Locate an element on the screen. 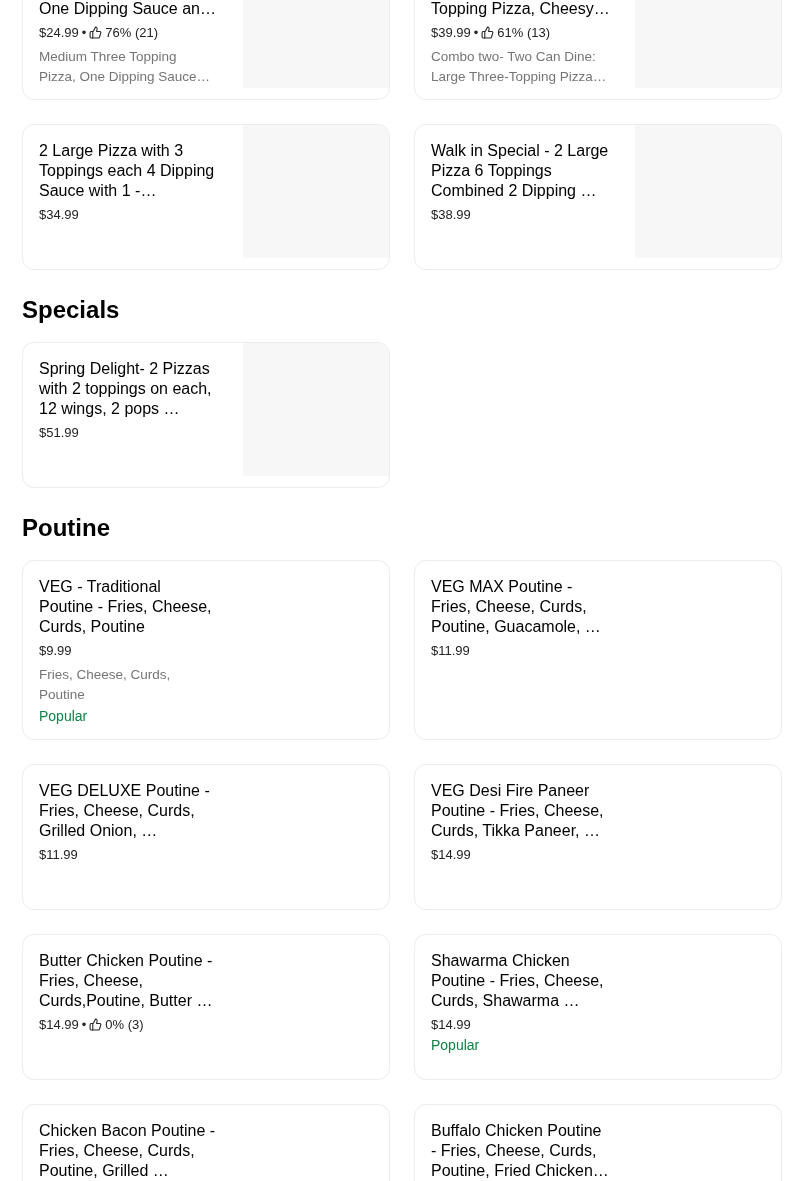  item-price: $38.99 is located at coordinates (451, 215).